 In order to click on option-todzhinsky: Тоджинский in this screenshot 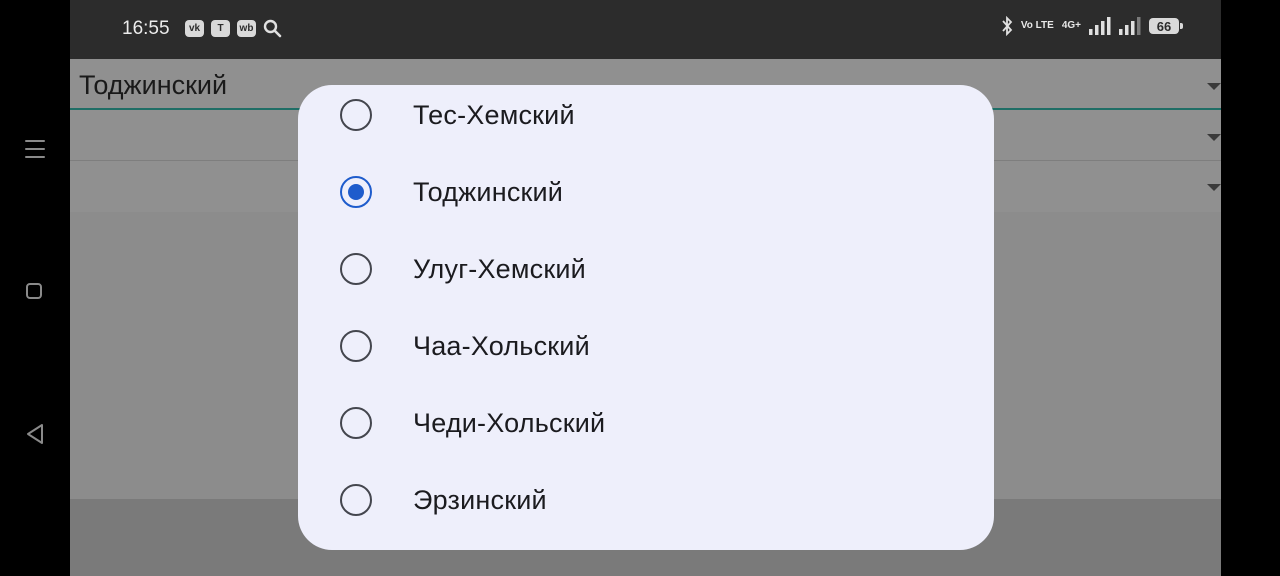, I will do `click(646, 192)`.